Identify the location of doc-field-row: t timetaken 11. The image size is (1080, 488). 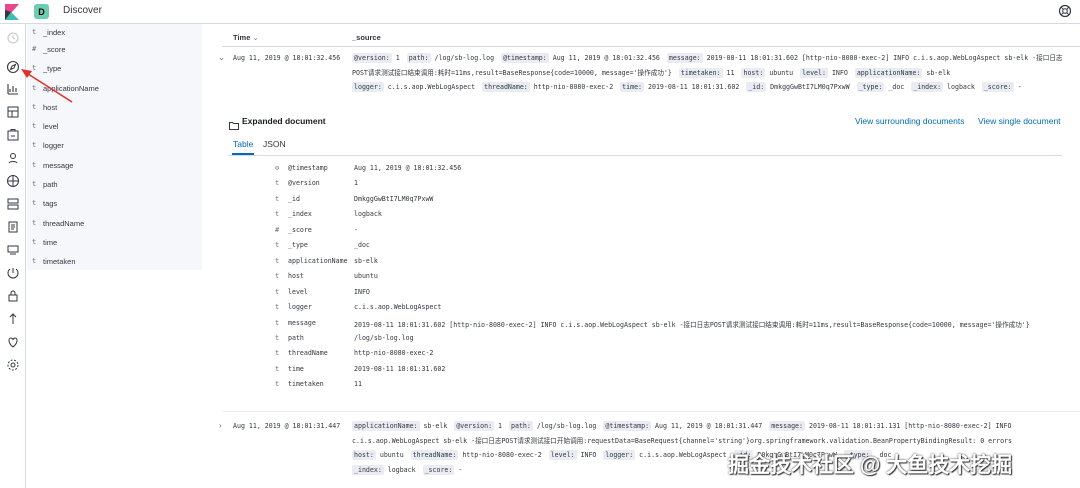
(552, 384).